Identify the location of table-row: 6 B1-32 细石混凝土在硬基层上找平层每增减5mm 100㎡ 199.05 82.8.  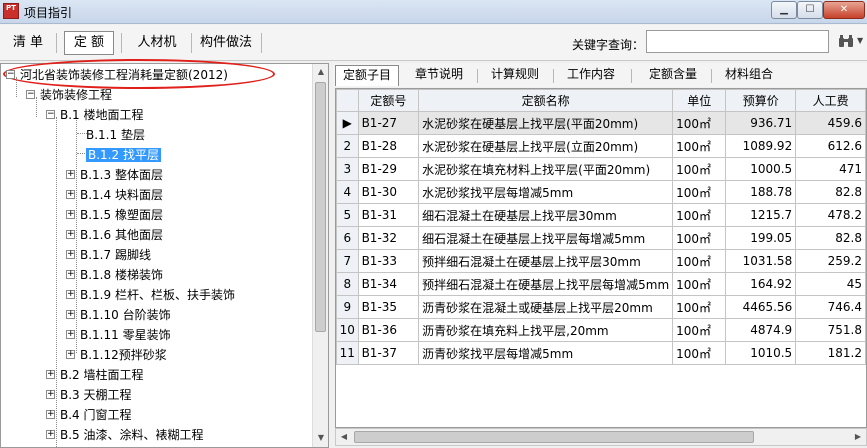
(601, 238).